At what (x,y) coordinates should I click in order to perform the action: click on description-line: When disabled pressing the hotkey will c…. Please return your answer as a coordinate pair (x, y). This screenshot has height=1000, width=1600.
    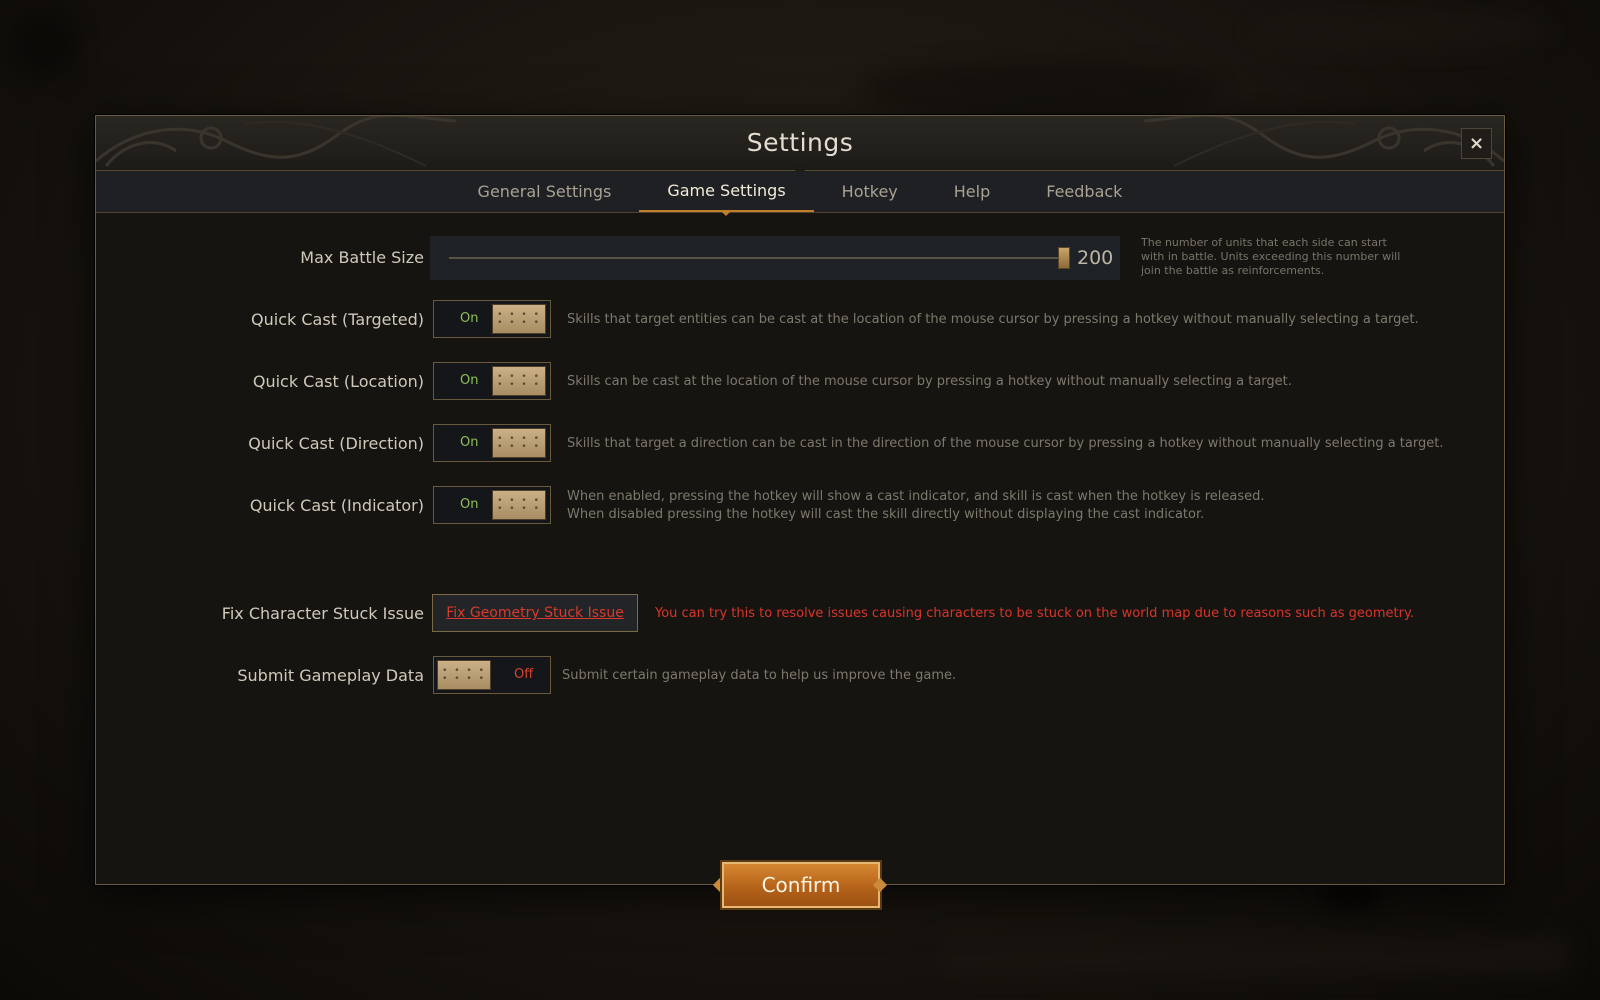
    Looking at the image, I should click on (886, 514).